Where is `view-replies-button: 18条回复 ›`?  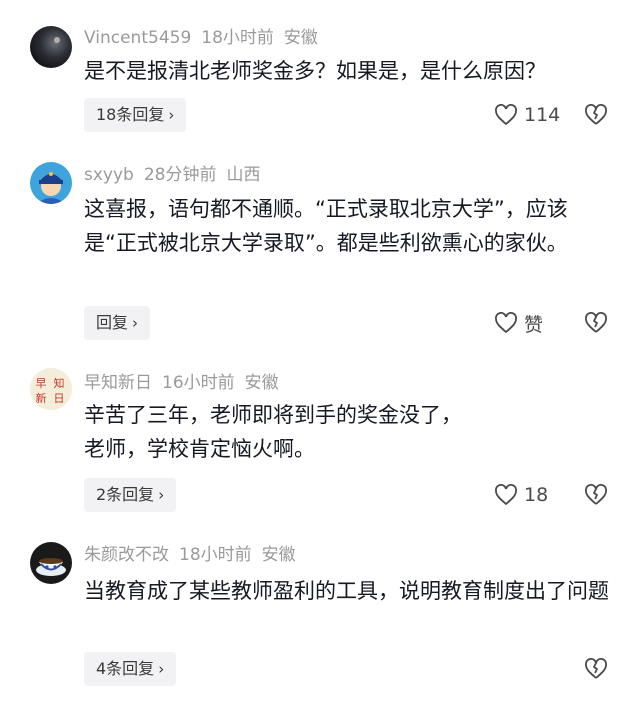 view-replies-button: 18条回复 › is located at coordinates (135, 115).